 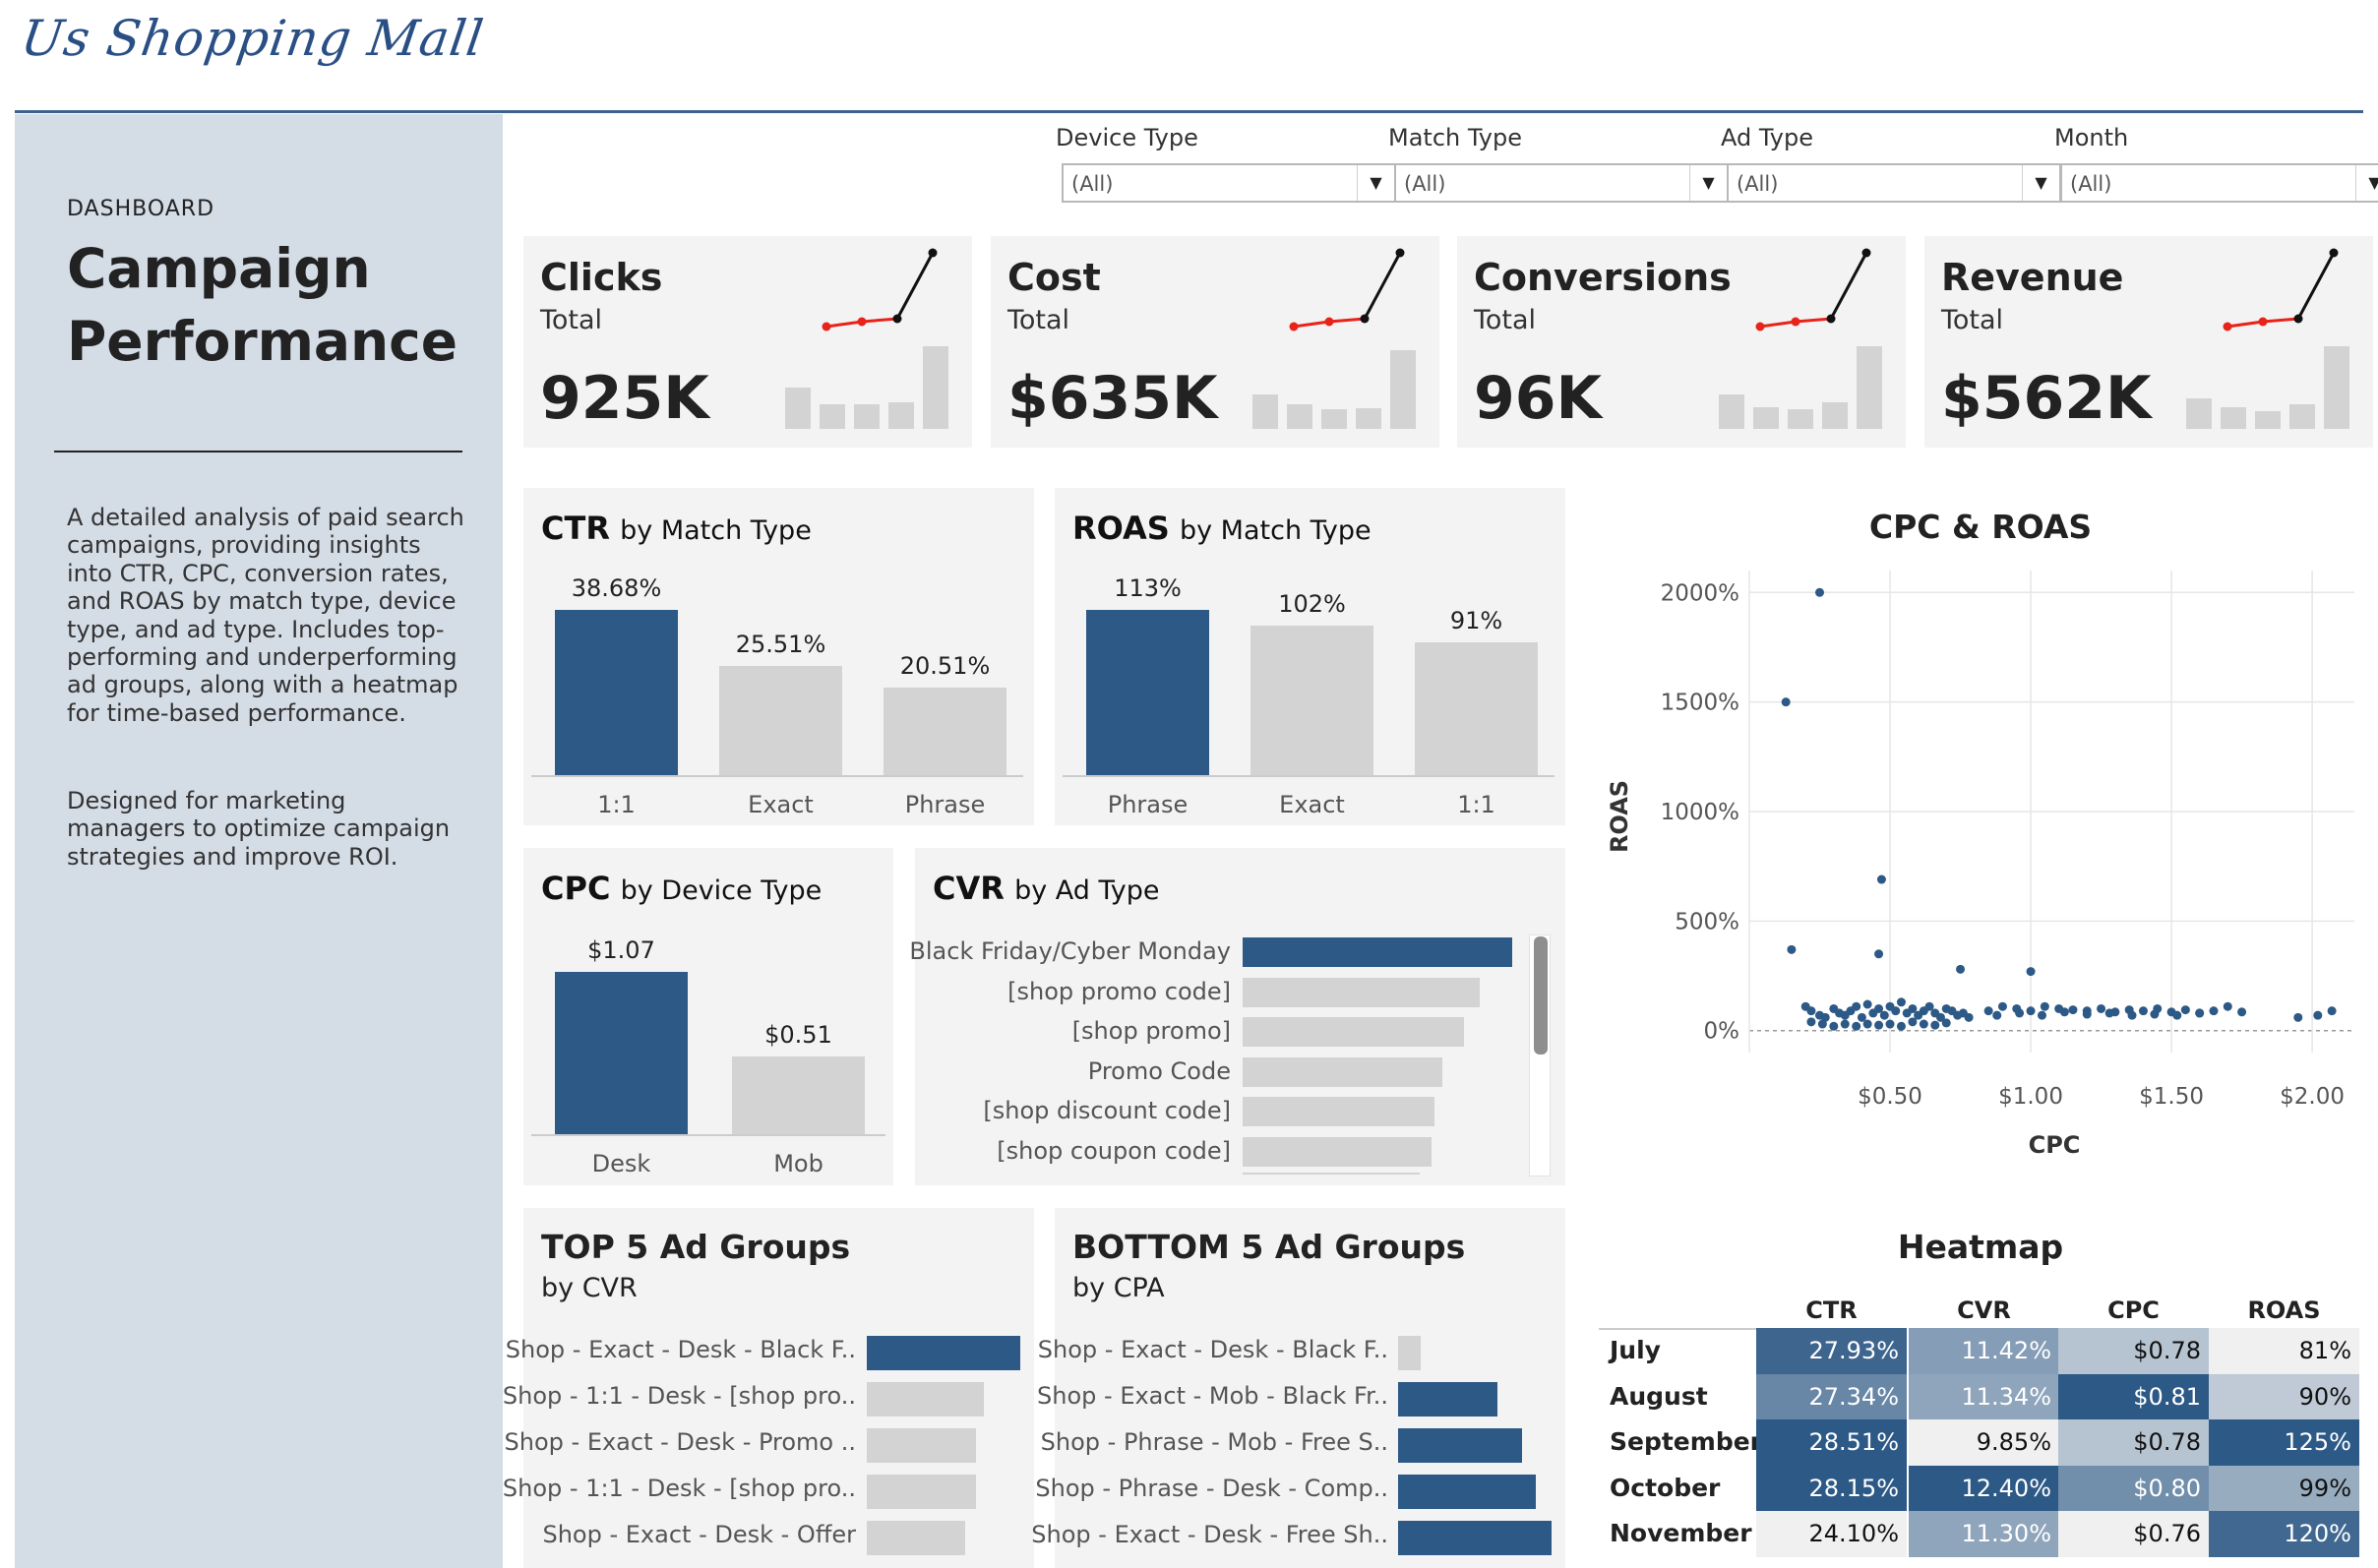 I want to click on roas-axis-line, so click(x=1309, y=776).